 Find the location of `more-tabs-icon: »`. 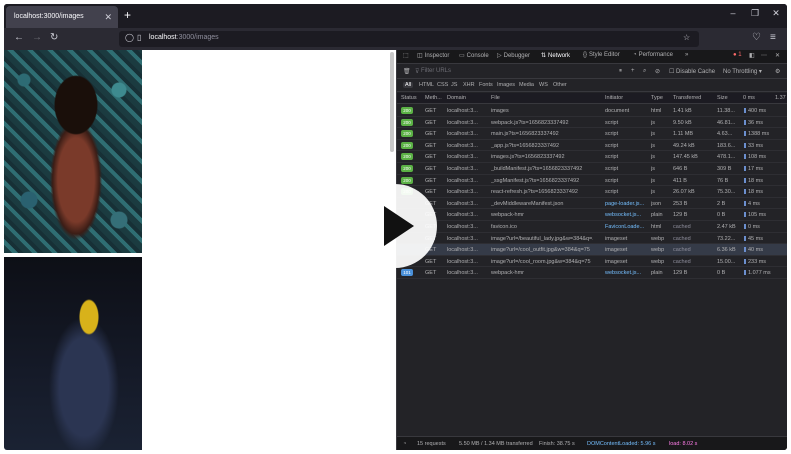

more-tabs-icon: » is located at coordinates (686, 55).